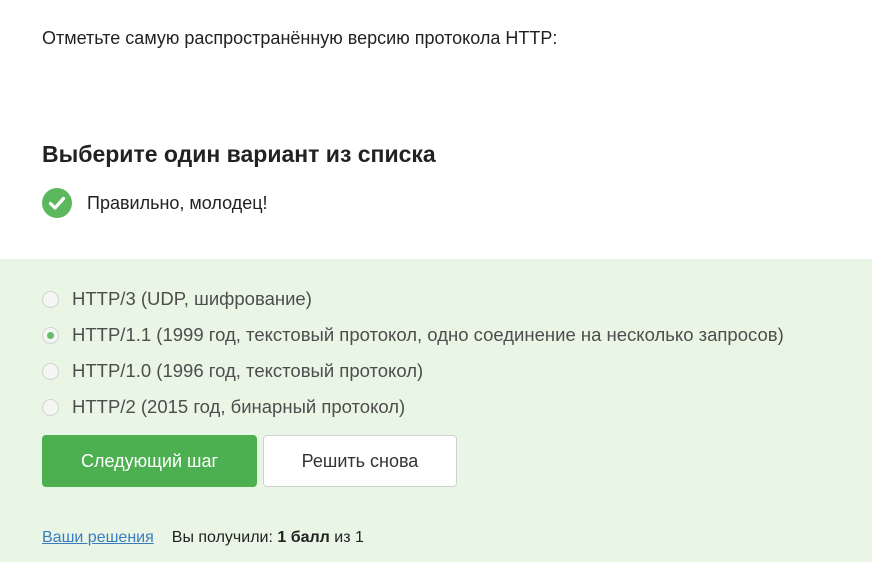 The width and height of the screenshot is (872, 562). Describe the element at coordinates (222, 537) in the screenshot. I see `score-prefix: Вы получили:` at that location.